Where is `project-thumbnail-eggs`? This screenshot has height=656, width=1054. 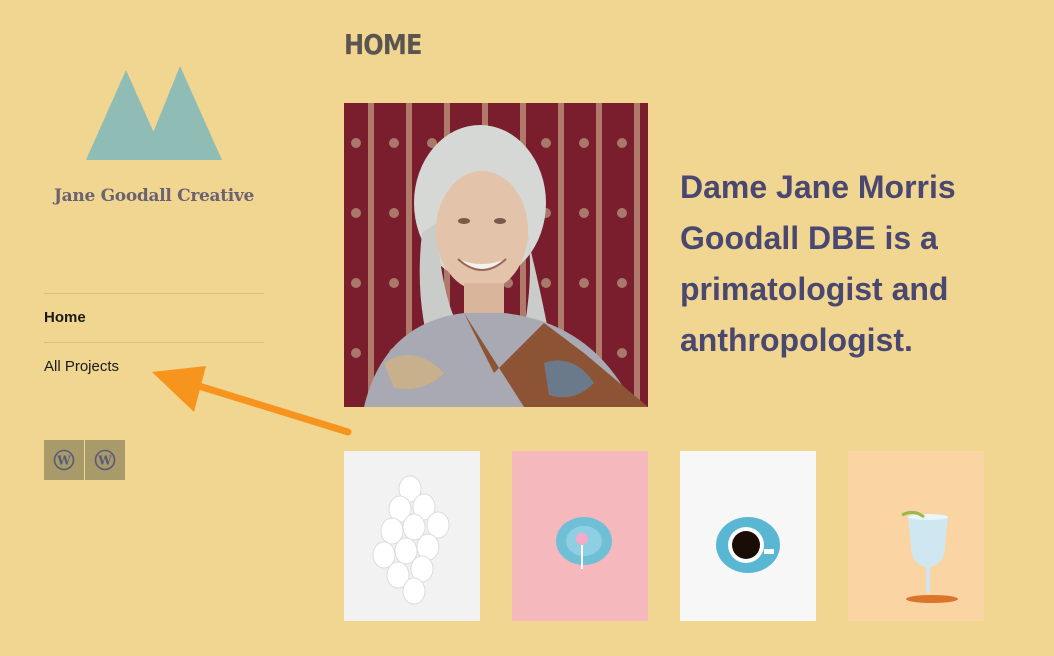 project-thumbnail-eggs is located at coordinates (412, 536).